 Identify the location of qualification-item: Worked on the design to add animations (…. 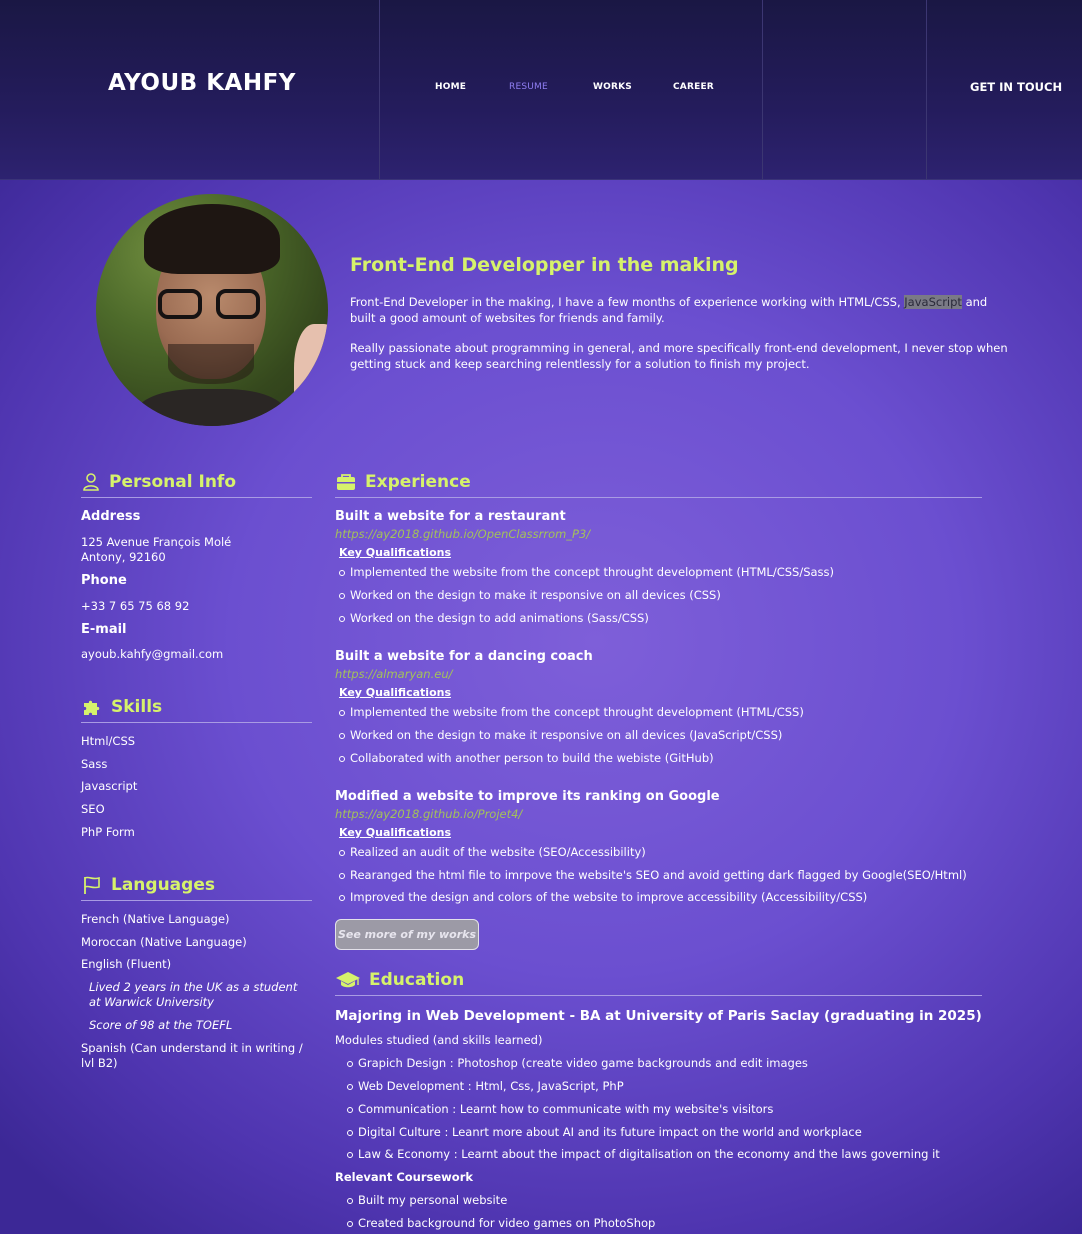
(494, 618).